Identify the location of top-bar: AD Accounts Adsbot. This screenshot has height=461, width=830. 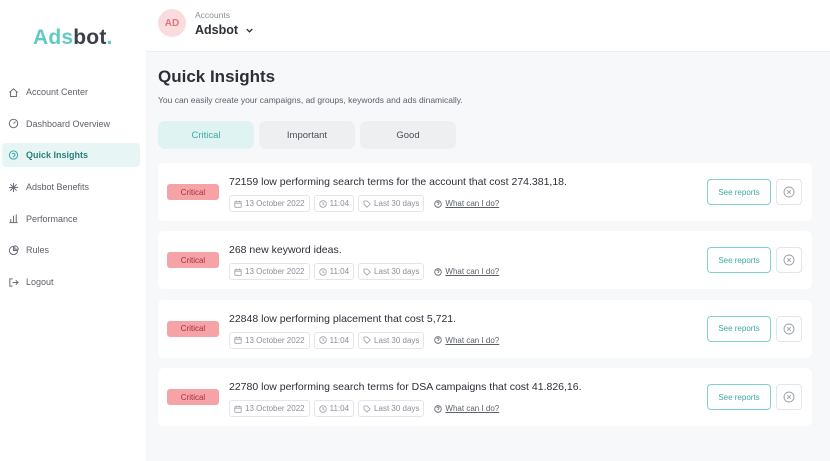
(488, 26).